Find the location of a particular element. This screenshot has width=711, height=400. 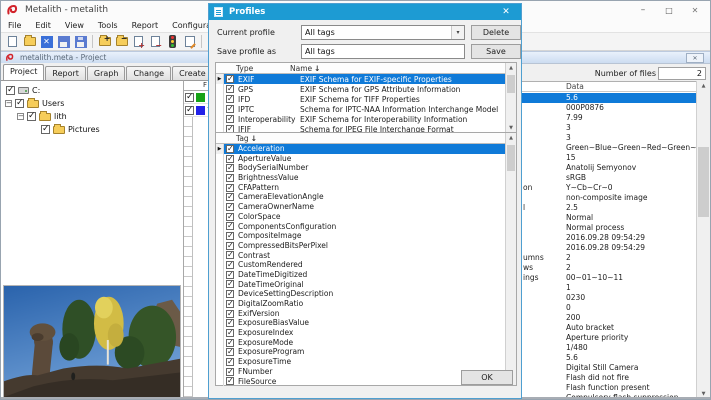

menu-item-file: File is located at coordinates (14, 25).